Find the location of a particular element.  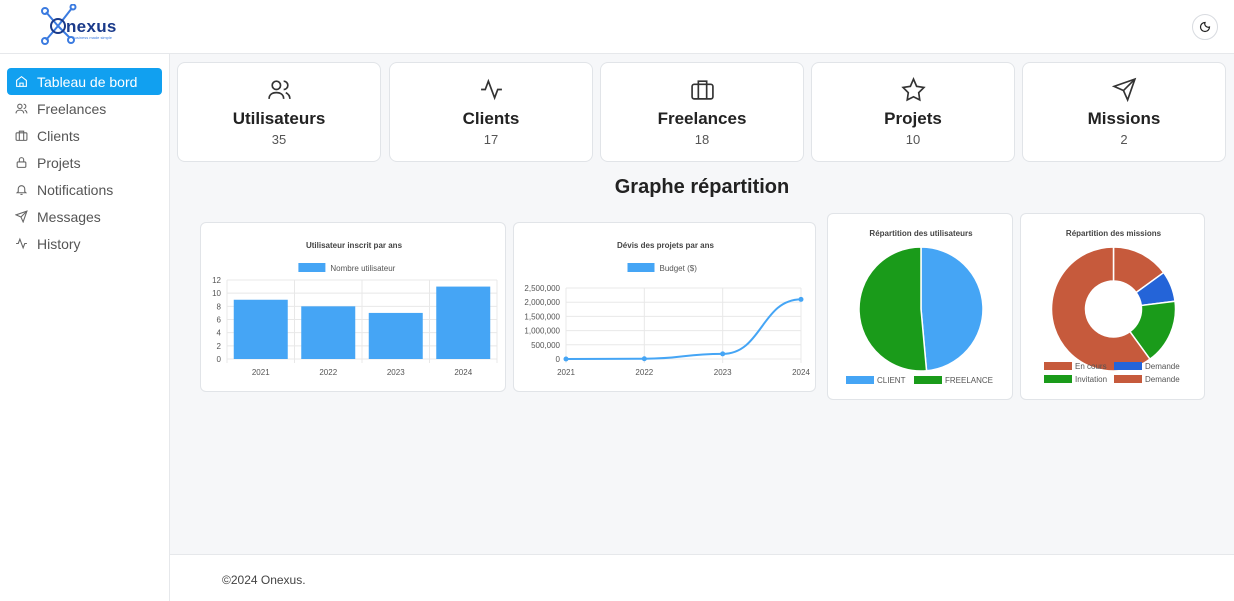

series-line is located at coordinates (683, 329).